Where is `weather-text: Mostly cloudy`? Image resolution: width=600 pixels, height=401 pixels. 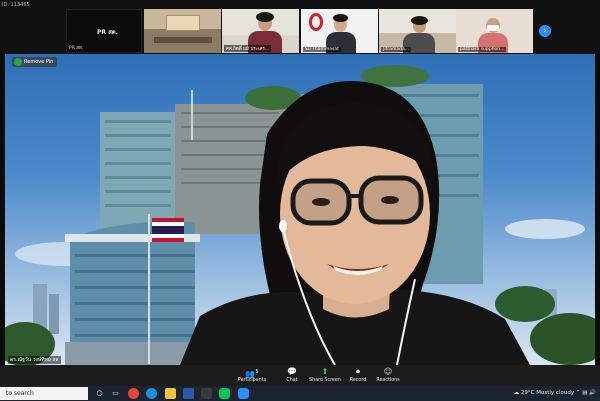
weather-text: Mostly cloudy is located at coordinates (555, 393).